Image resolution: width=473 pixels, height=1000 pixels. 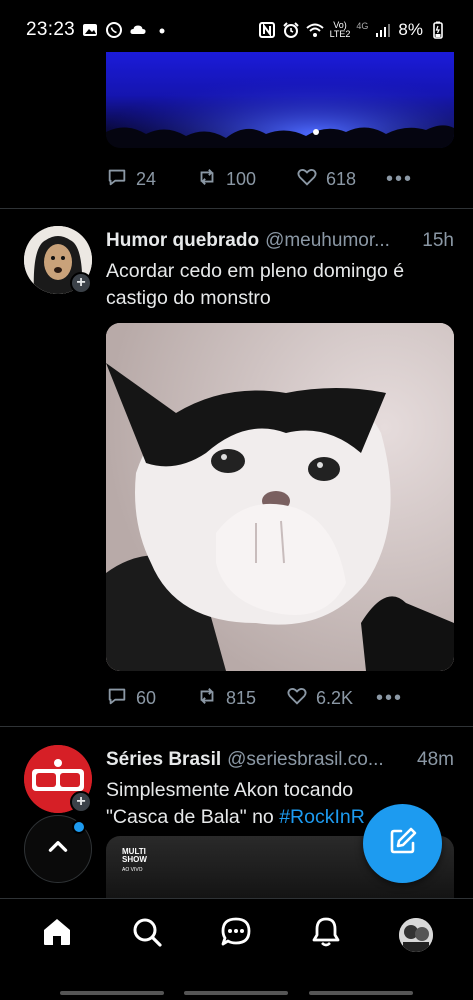 I want to click on reply-count: 24, so click(x=146, y=179).